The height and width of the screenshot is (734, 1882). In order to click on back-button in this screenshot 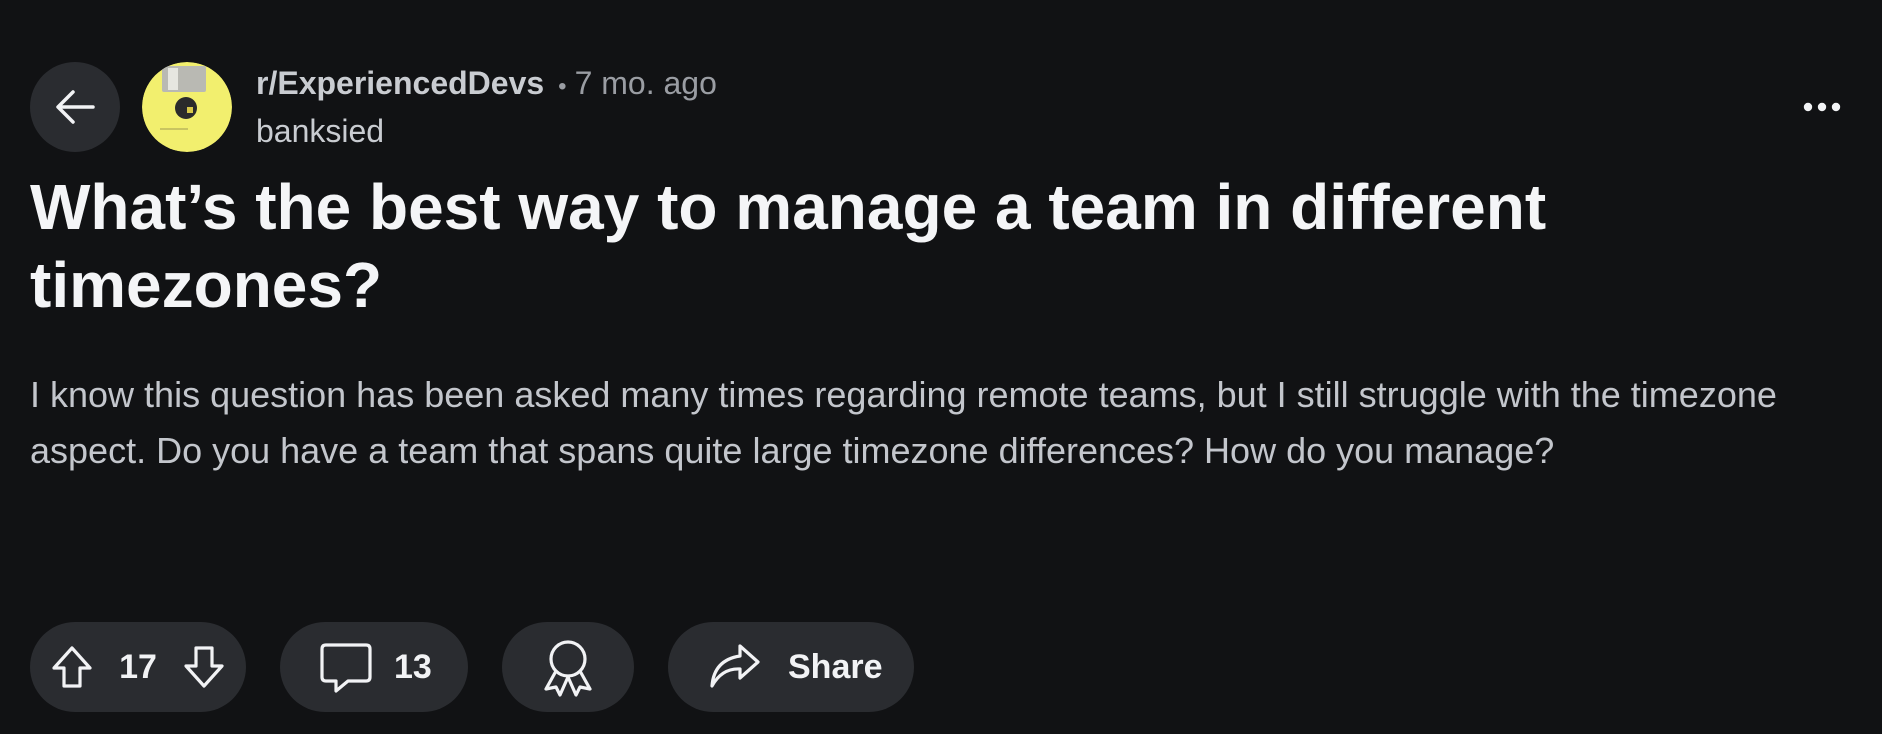, I will do `click(75, 107)`.